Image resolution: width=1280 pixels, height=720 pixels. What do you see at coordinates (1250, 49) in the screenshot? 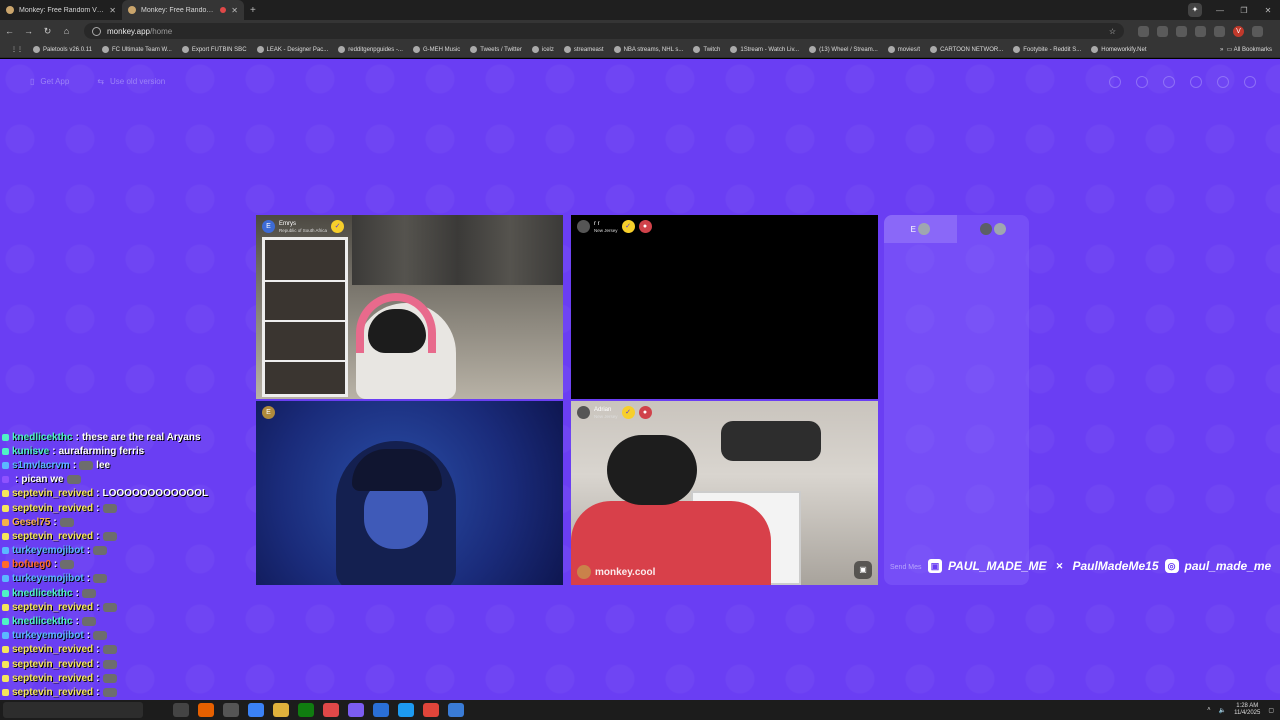
I see `all-bookmarks: » ▭ All Bookmarks` at bounding box center [1250, 49].